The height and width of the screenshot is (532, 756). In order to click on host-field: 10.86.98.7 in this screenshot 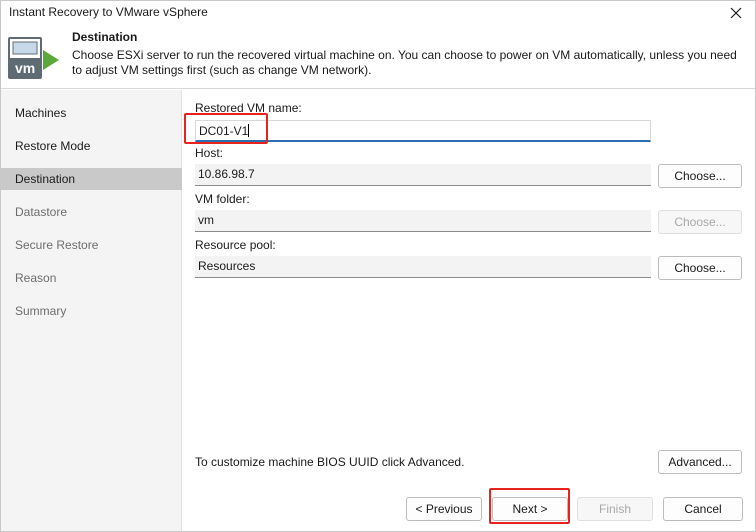, I will do `click(423, 175)`.